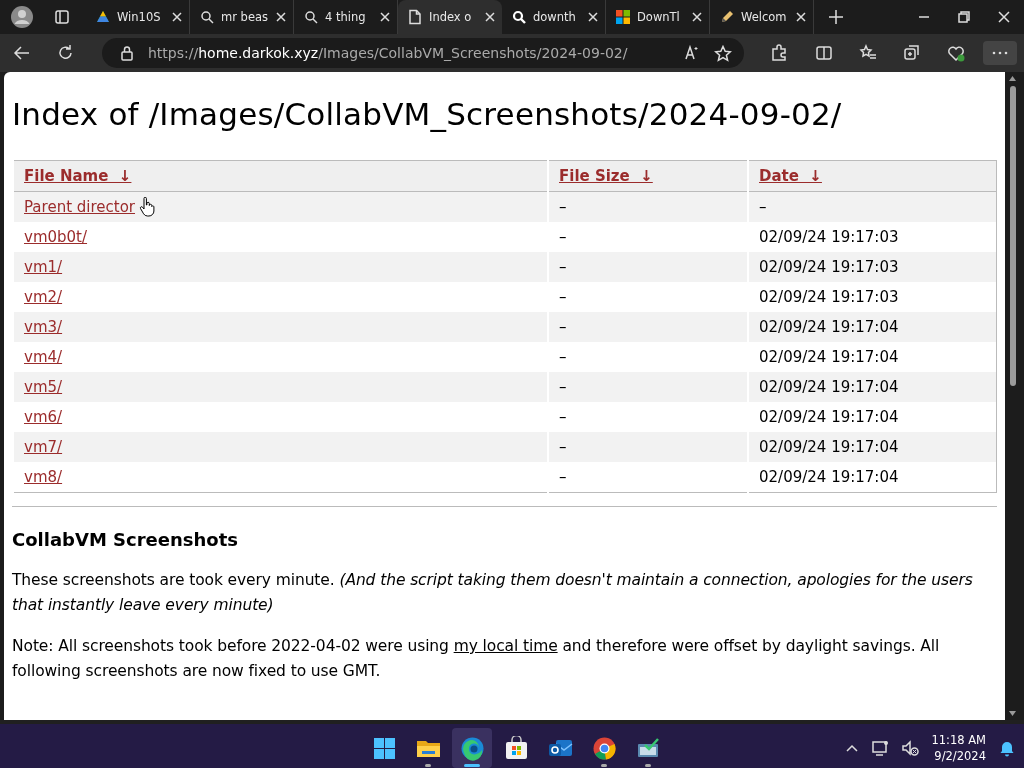 The height and width of the screenshot is (768, 1024). Describe the element at coordinates (125, 539) in the screenshot. I see `section-title: CollabVM Screenshots` at that location.